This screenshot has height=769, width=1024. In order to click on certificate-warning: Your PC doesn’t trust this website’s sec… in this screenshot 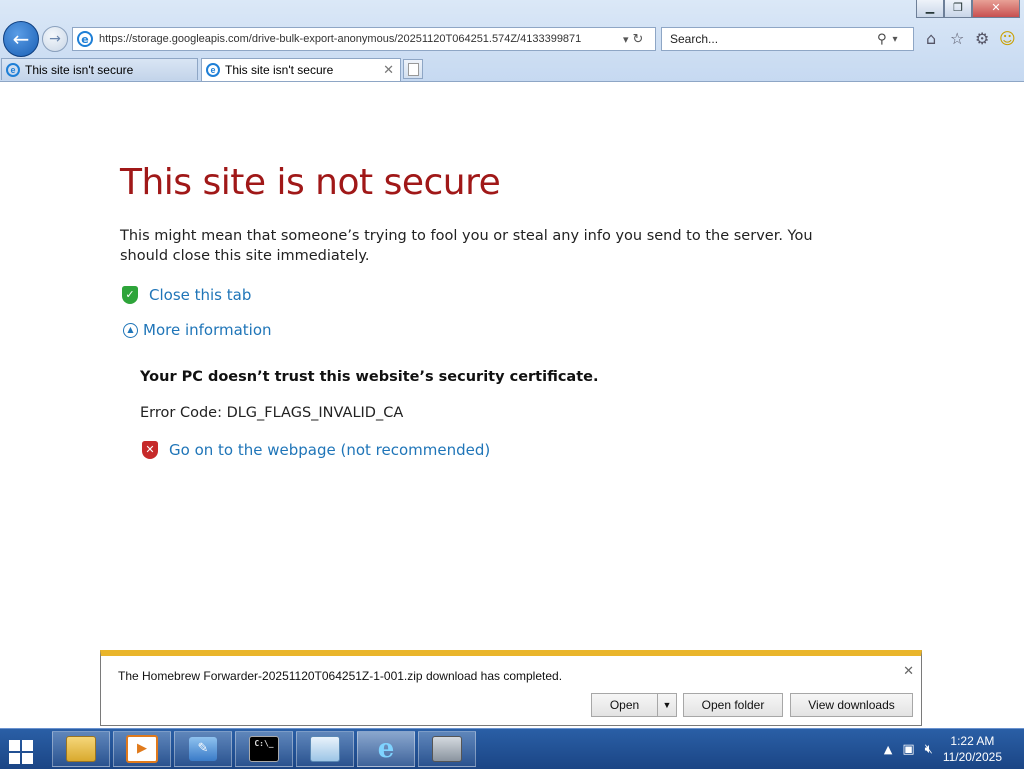, I will do `click(369, 377)`.